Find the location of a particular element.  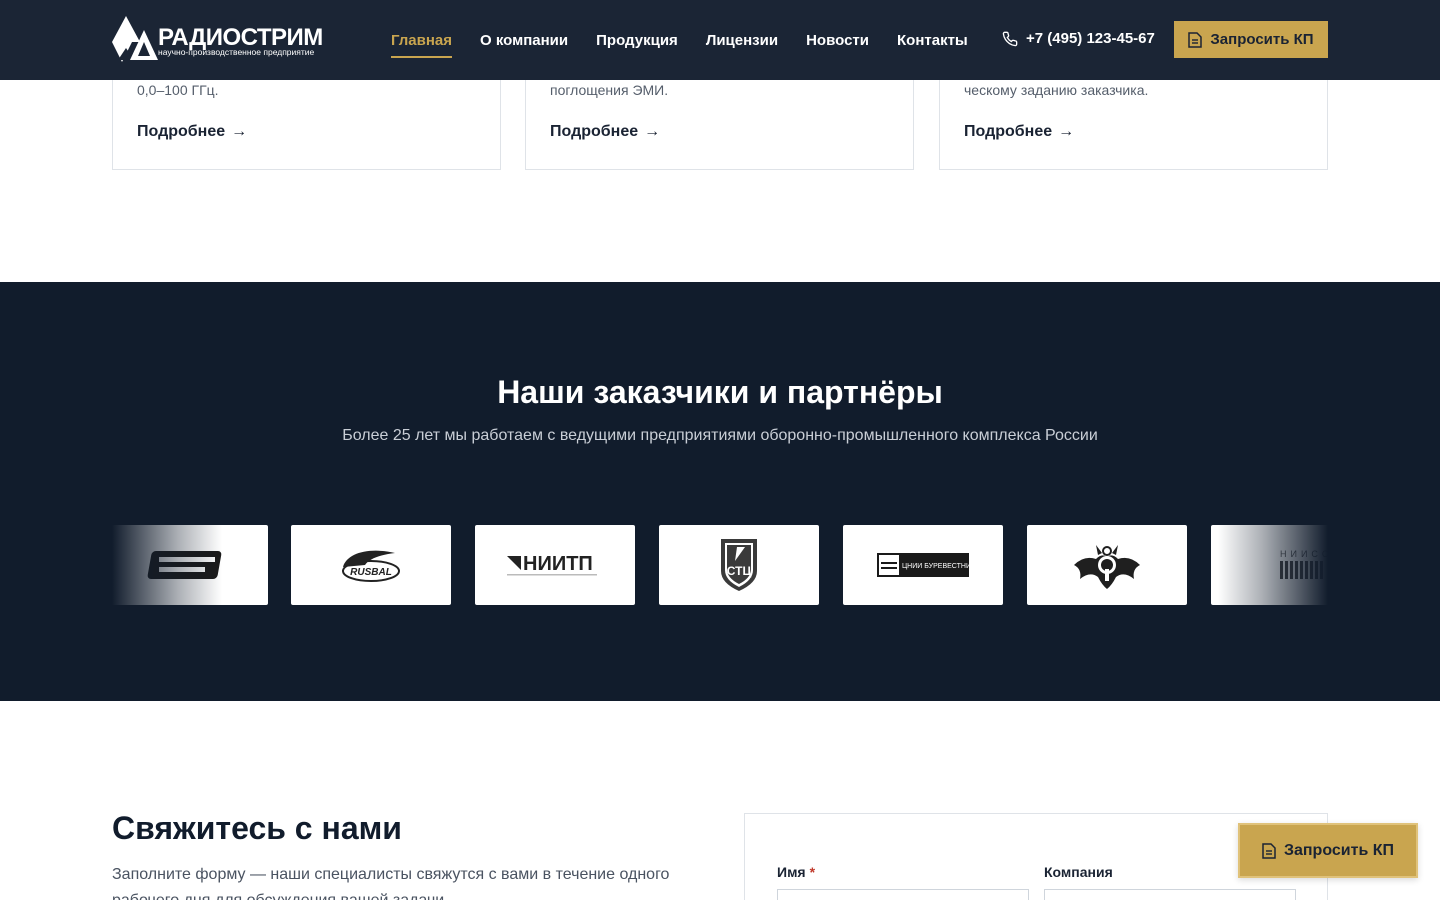

required-mark: * is located at coordinates (812, 872).